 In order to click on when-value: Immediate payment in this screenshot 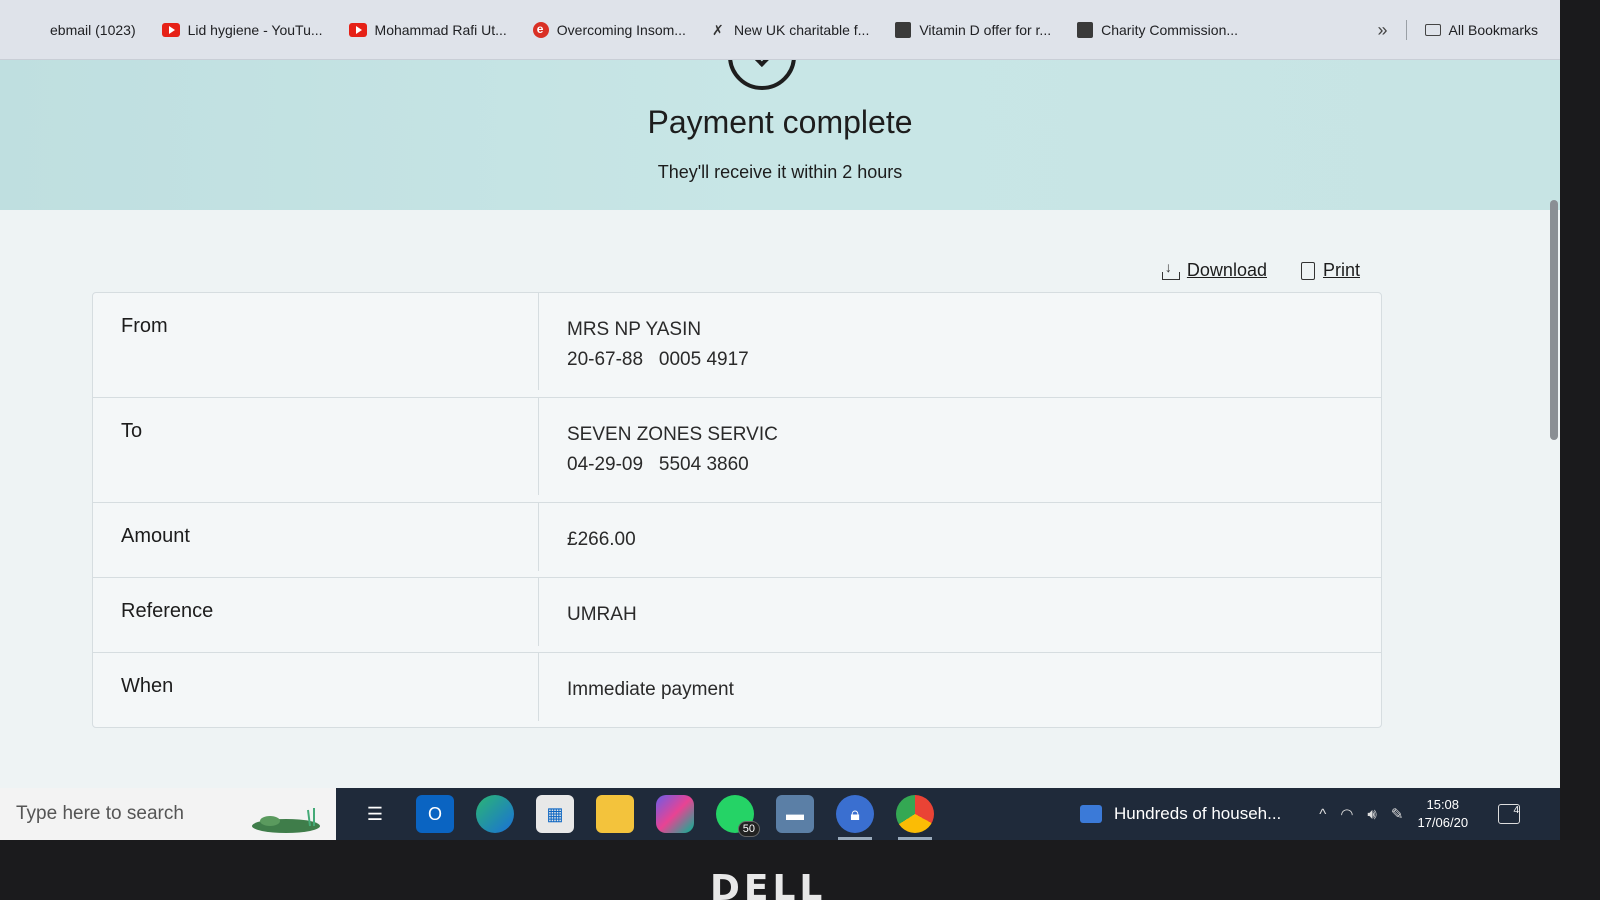, I will do `click(650, 689)`.